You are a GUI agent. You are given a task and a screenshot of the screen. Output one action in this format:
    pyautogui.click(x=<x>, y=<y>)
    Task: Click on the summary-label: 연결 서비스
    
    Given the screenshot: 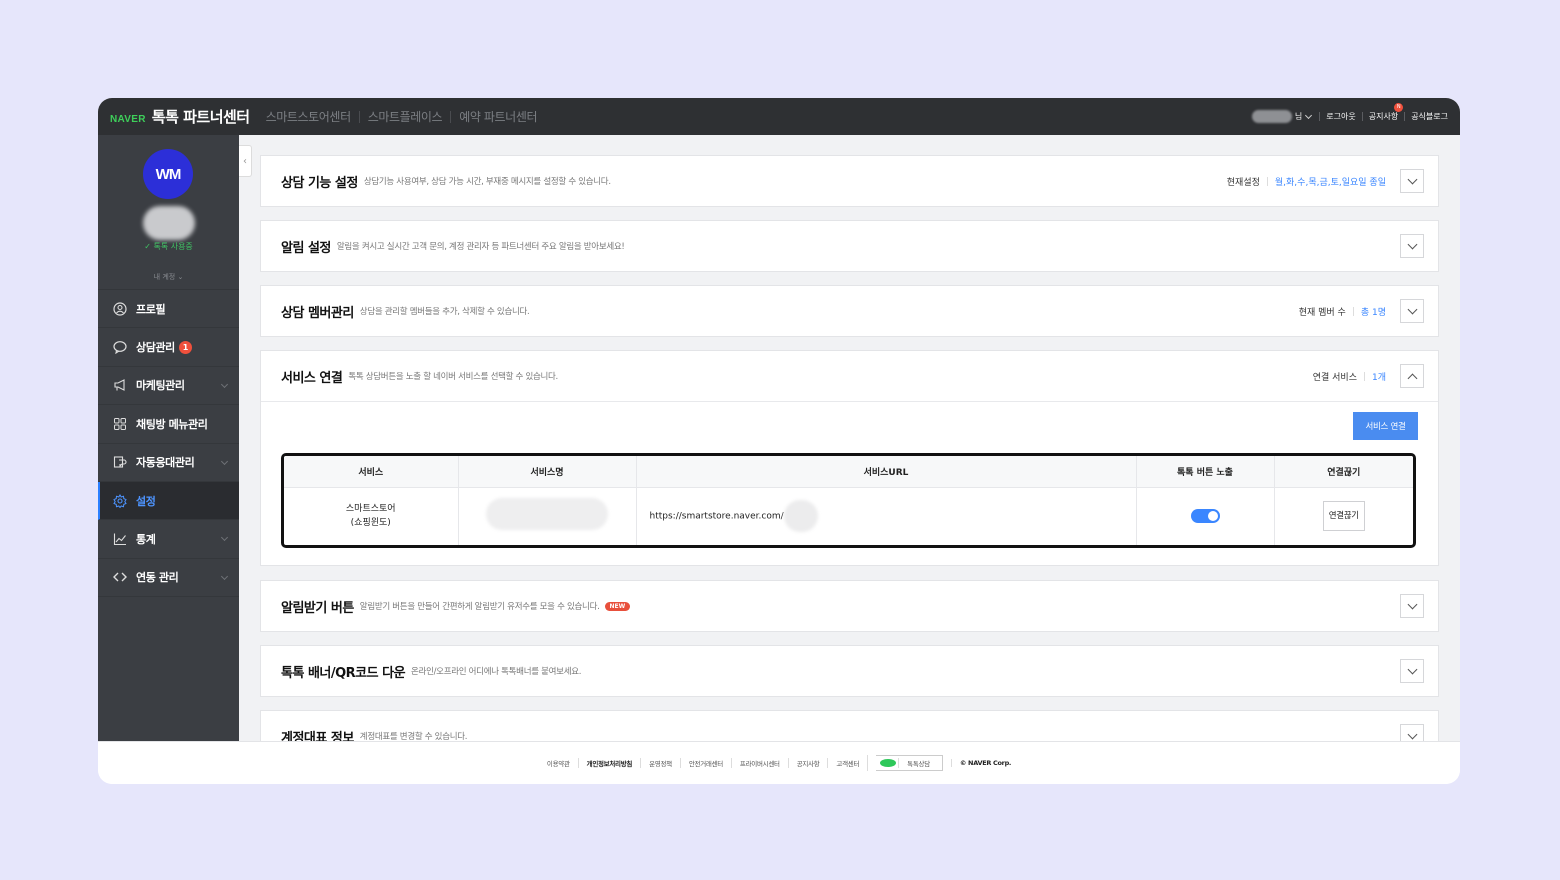 What is the action you would take?
    pyautogui.click(x=1334, y=377)
    